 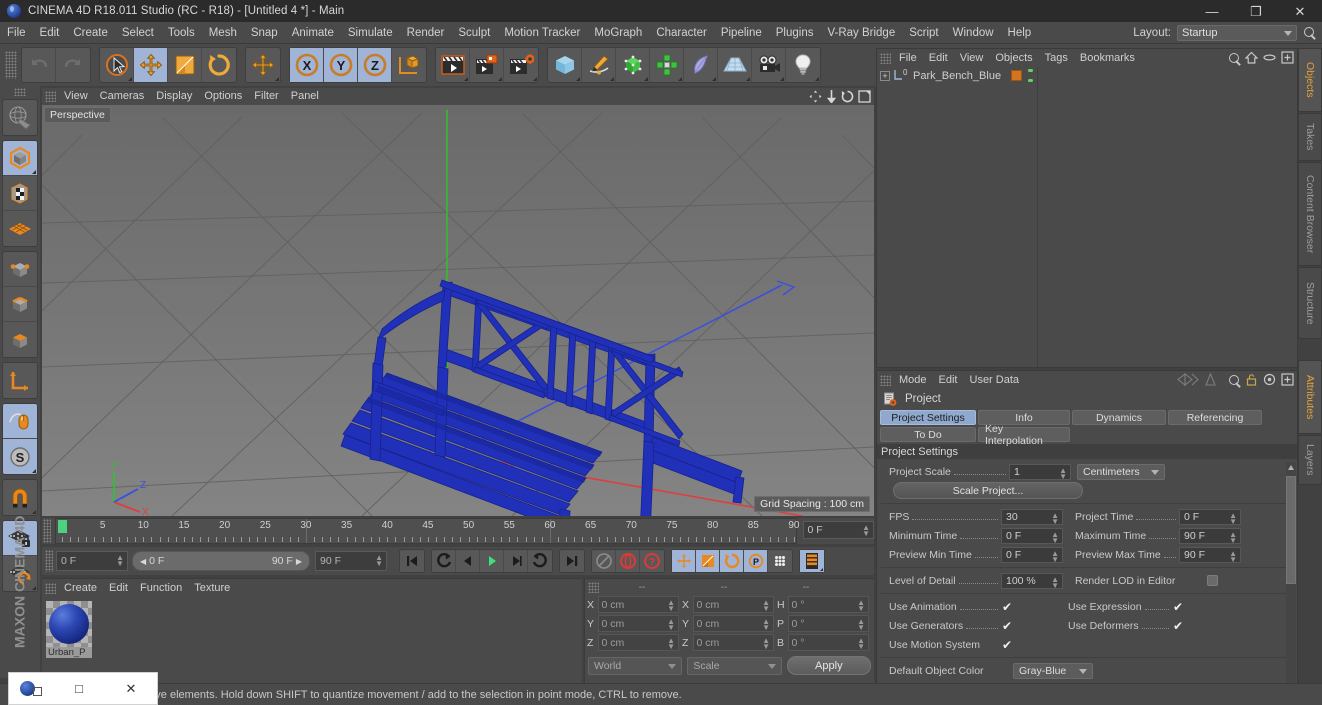 I want to click on menu-render: Render, so click(x=426, y=33).